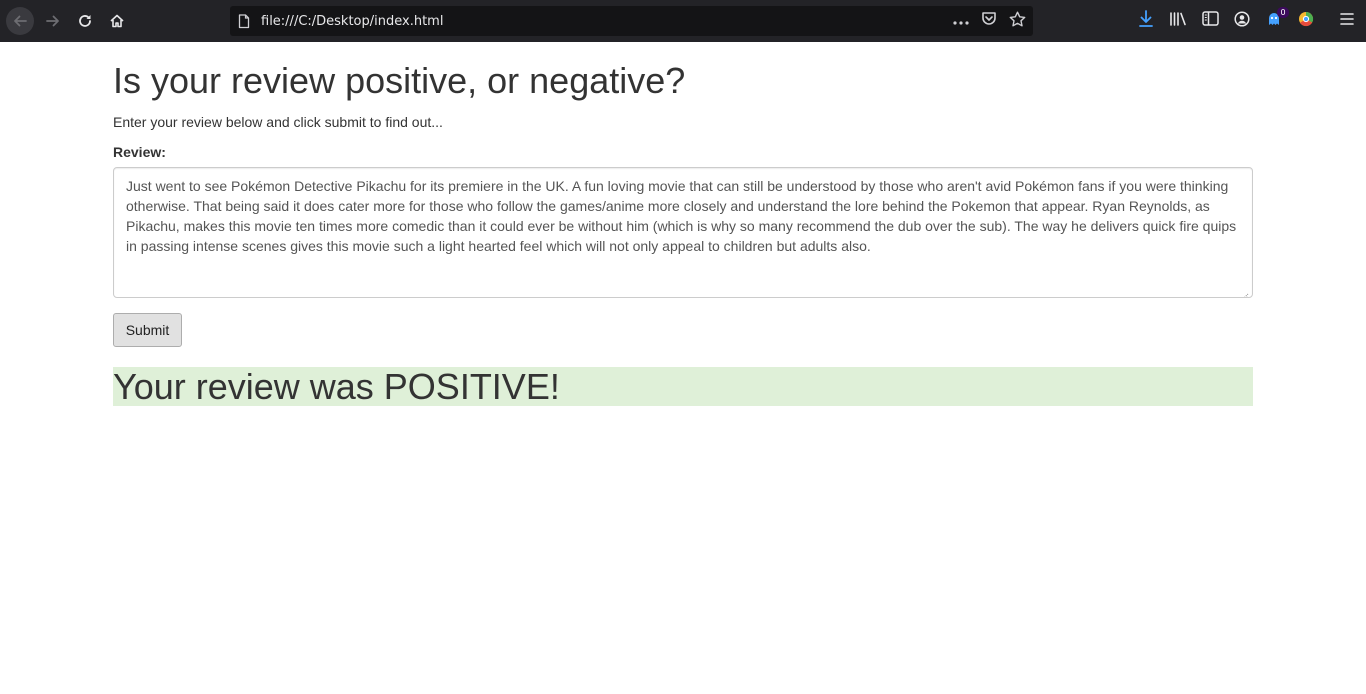  I want to click on hamburger-menu-icon, so click(1347, 21).